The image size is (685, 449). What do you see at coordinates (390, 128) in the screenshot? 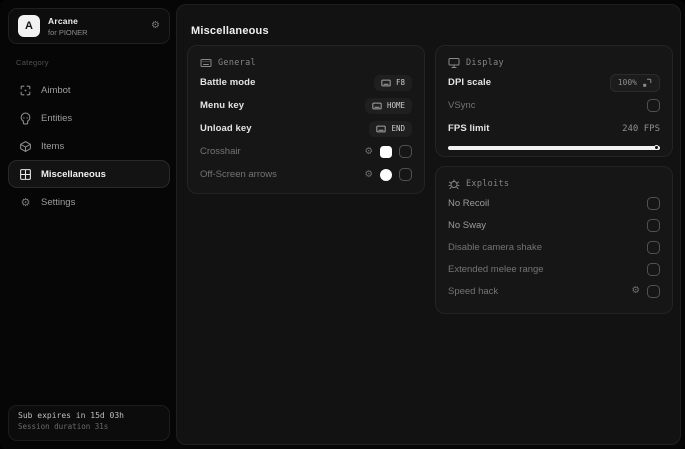
I see `unload-key-keybind: END` at bounding box center [390, 128].